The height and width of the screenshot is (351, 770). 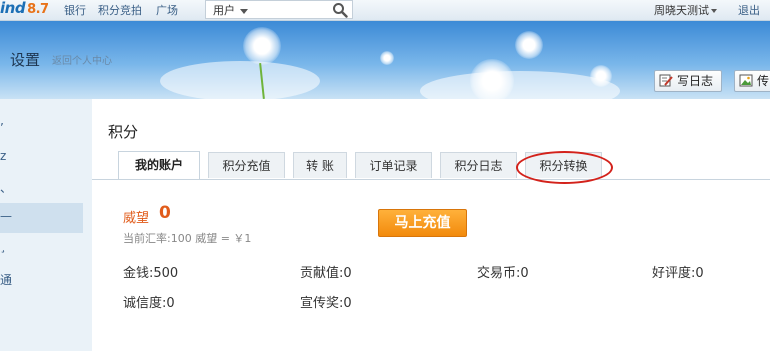 What do you see at coordinates (240, 80) in the screenshot?
I see `cloud-decoration` at bounding box center [240, 80].